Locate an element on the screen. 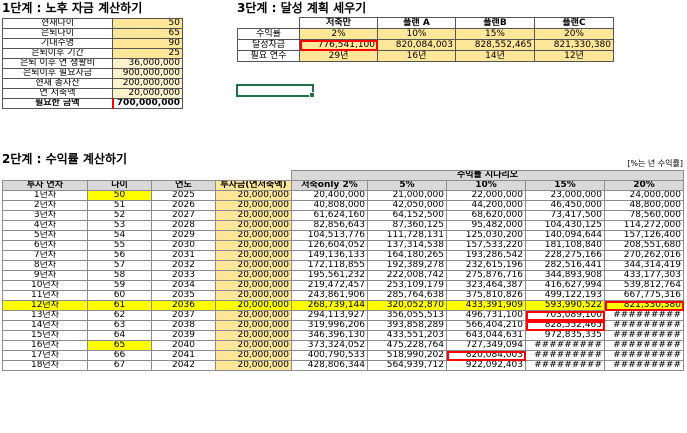 The image size is (687, 433). table-cell: 232,615,196 is located at coordinates (486, 265).